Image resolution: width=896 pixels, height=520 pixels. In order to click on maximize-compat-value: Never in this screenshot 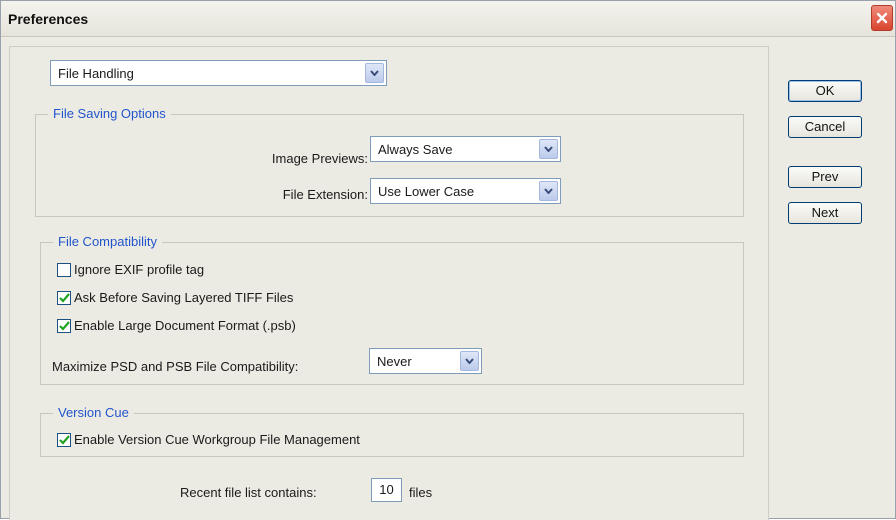, I will do `click(394, 361)`.